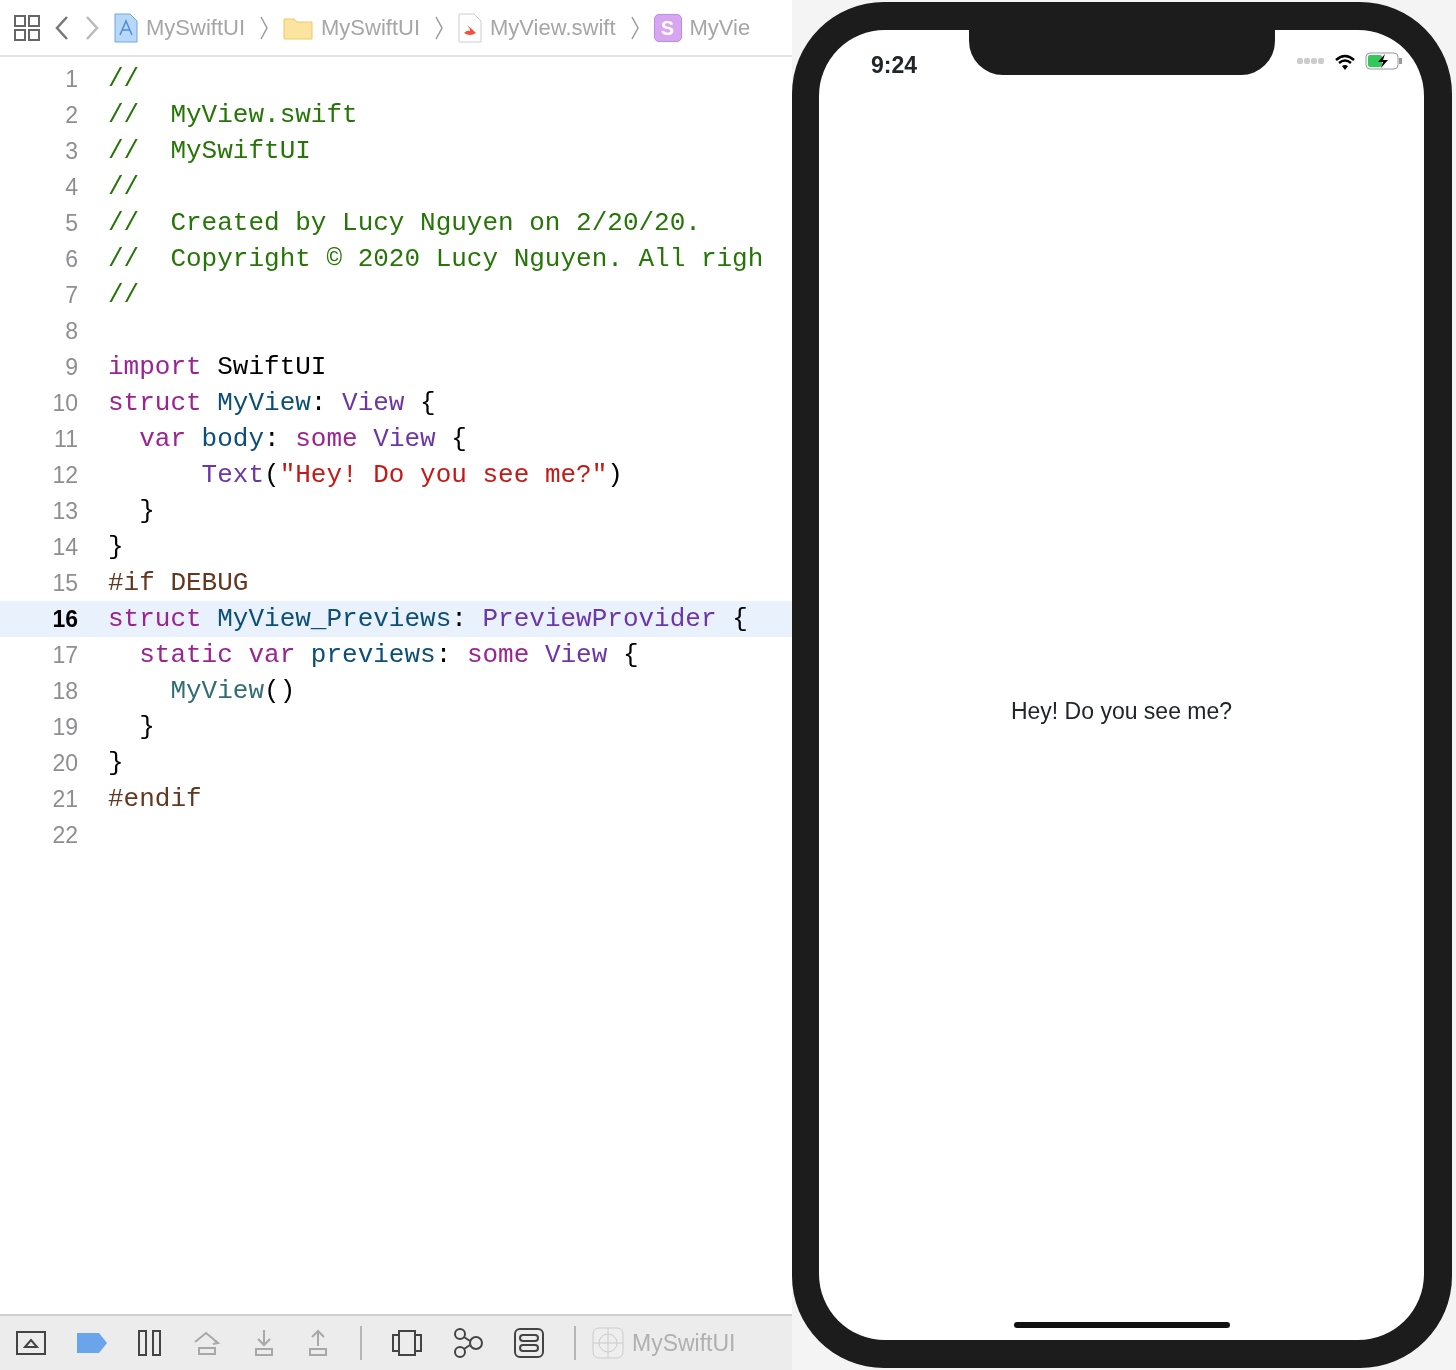 The width and height of the screenshot is (1456, 1370). Describe the element at coordinates (470, 27) in the screenshot. I see `swift-file-icon` at that location.